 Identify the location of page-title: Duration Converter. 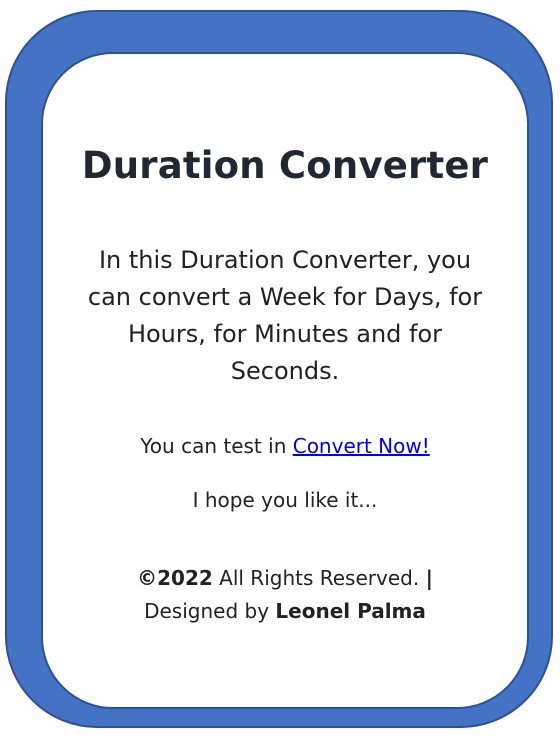
(285, 165).